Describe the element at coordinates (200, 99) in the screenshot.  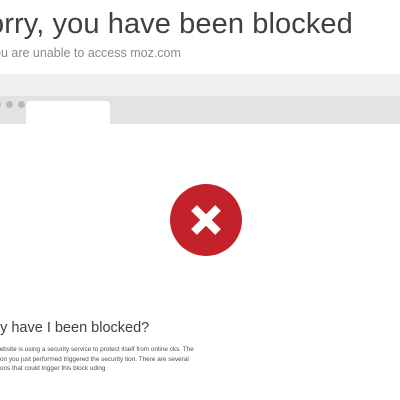
I see `browser-illustration` at that location.